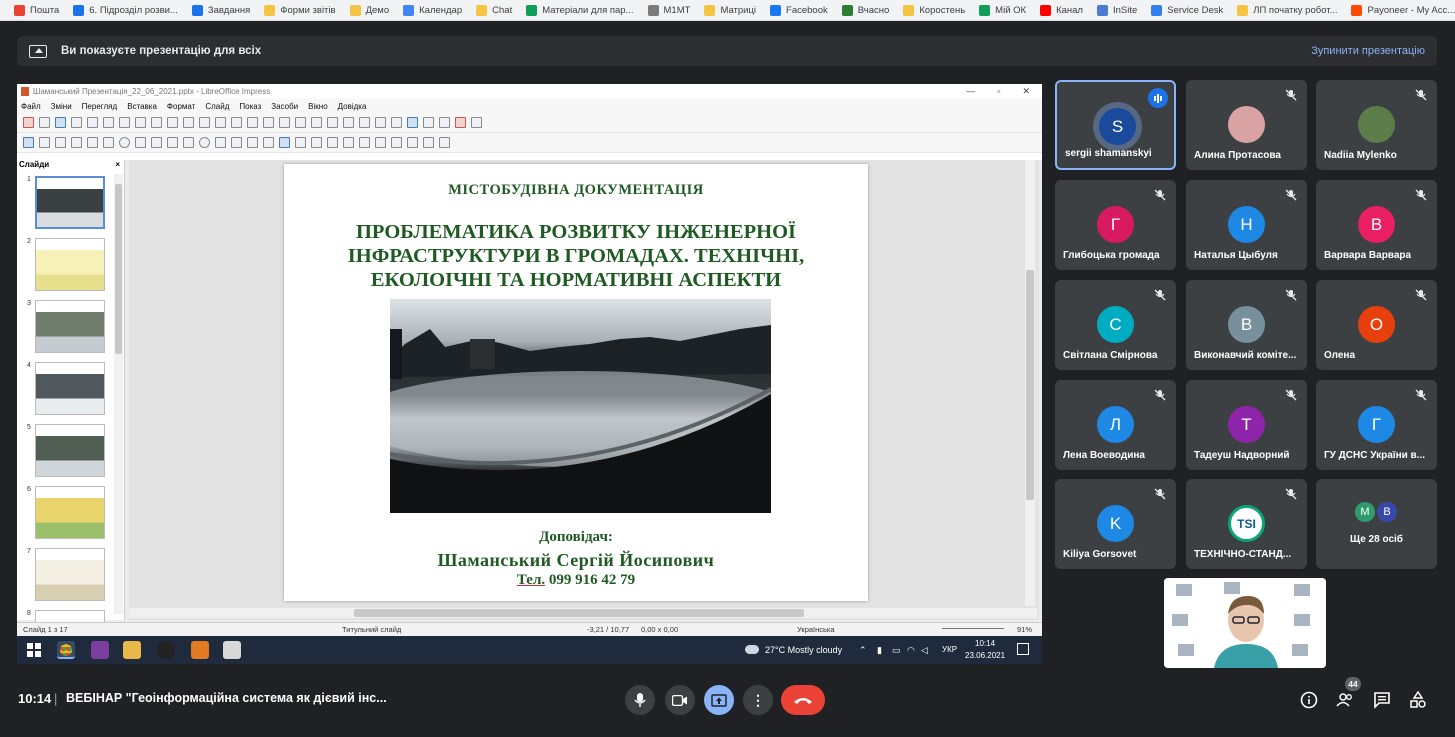 Image resolution: width=1455 pixels, height=737 pixels. Describe the element at coordinates (364, 142) in the screenshot. I see `shadow-toggle-icon` at that location.